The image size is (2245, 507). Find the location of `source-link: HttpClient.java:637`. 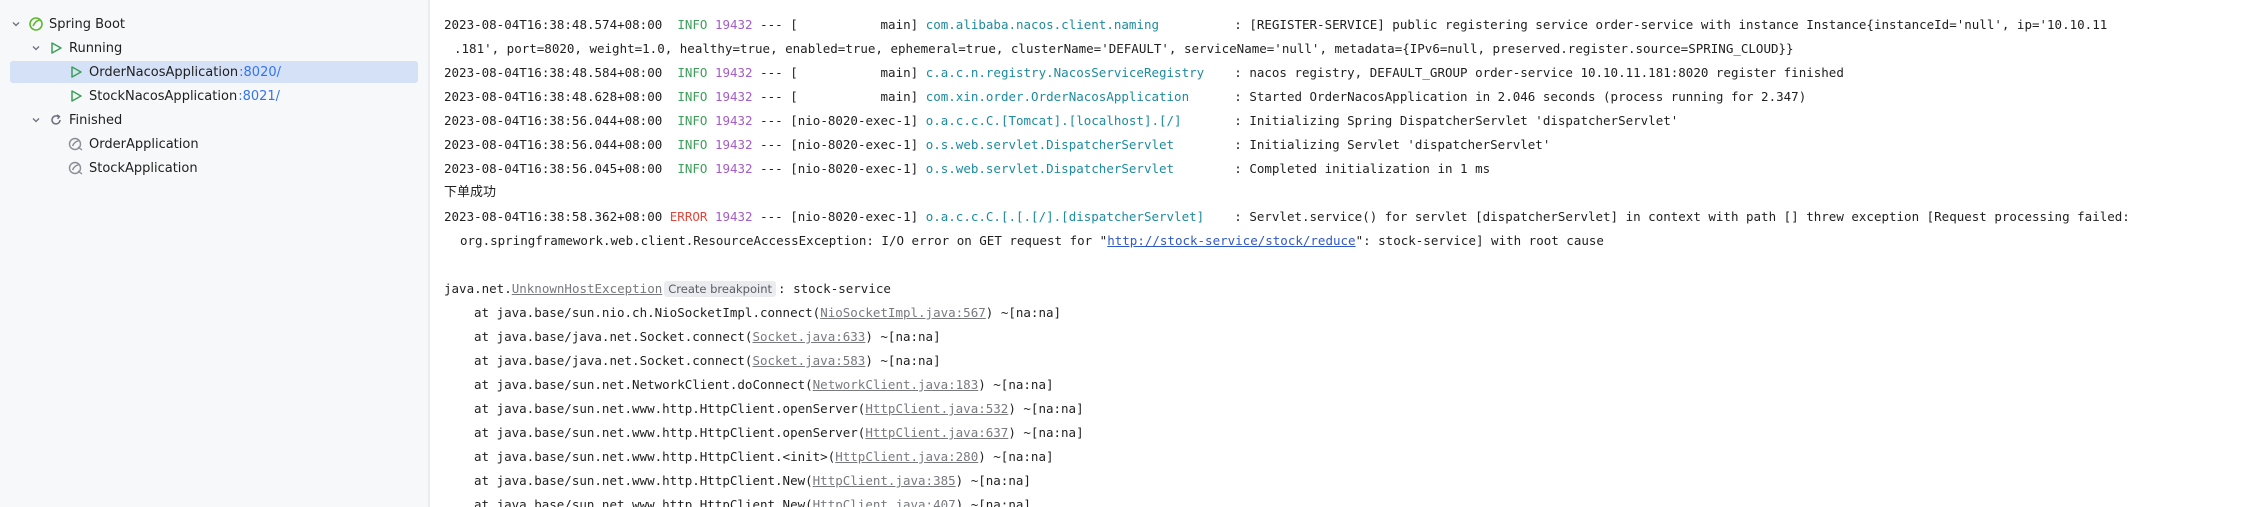

source-link: HttpClient.java:637 is located at coordinates (936, 432).